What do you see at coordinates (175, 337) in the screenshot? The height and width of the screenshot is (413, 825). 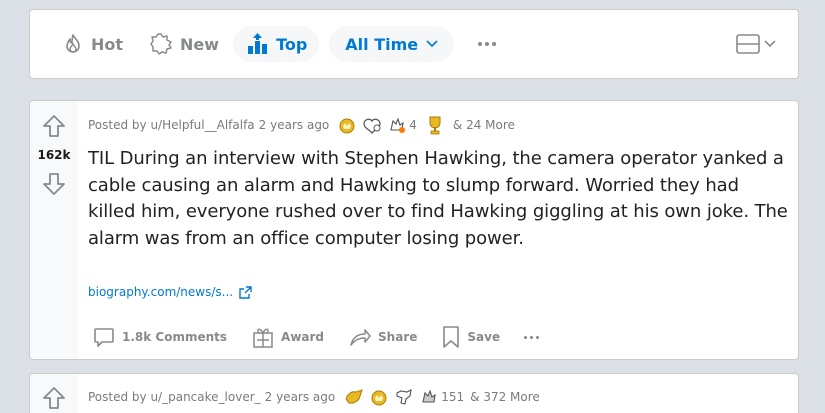 I see `comments-label: 1.8k Comments` at bounding box center [175, 337].